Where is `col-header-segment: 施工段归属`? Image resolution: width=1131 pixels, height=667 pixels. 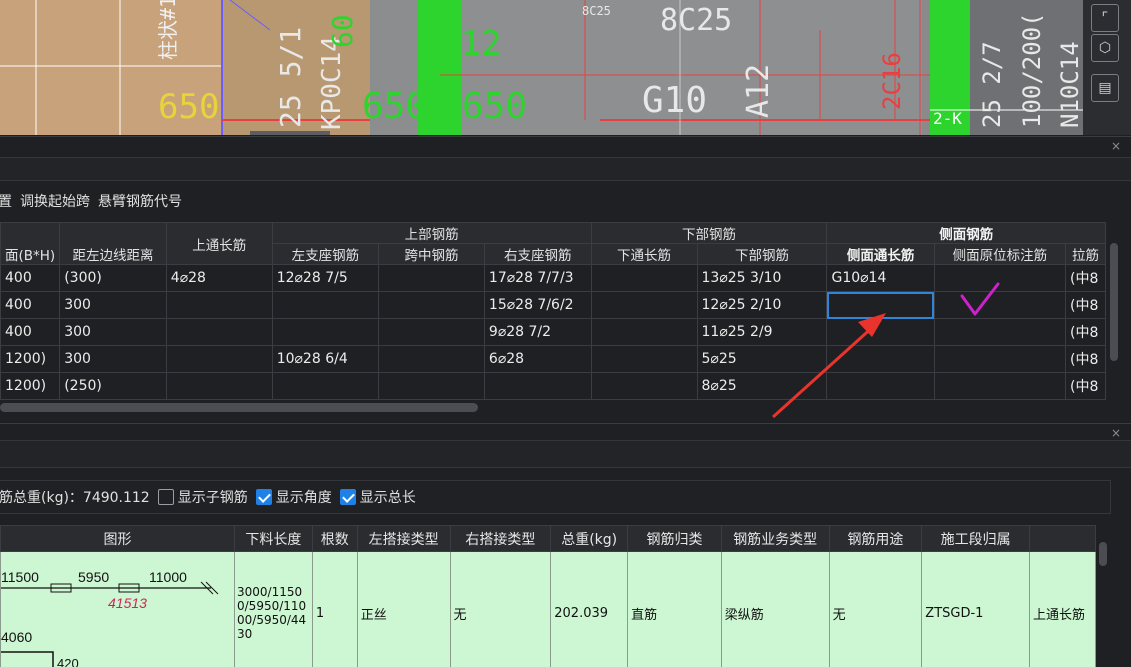 col-header-segment: 施工段归属 is located at coordinates (975, 538).